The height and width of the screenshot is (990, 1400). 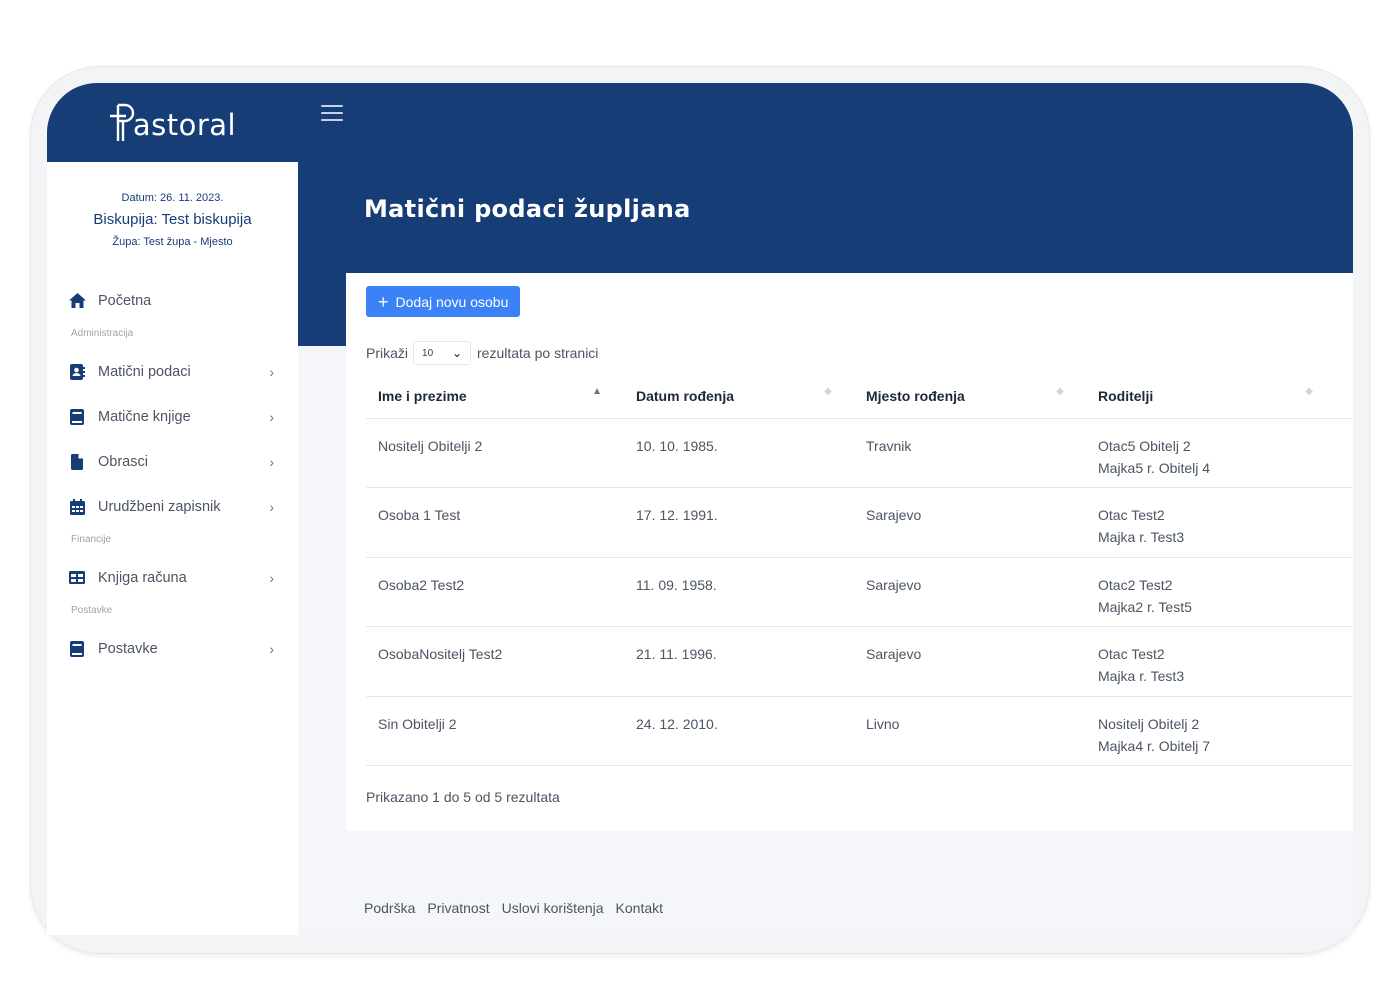 I want to click on sidebar-item-knjiga-racuna: Knjiga računa ›, so click(x=172, y=577).